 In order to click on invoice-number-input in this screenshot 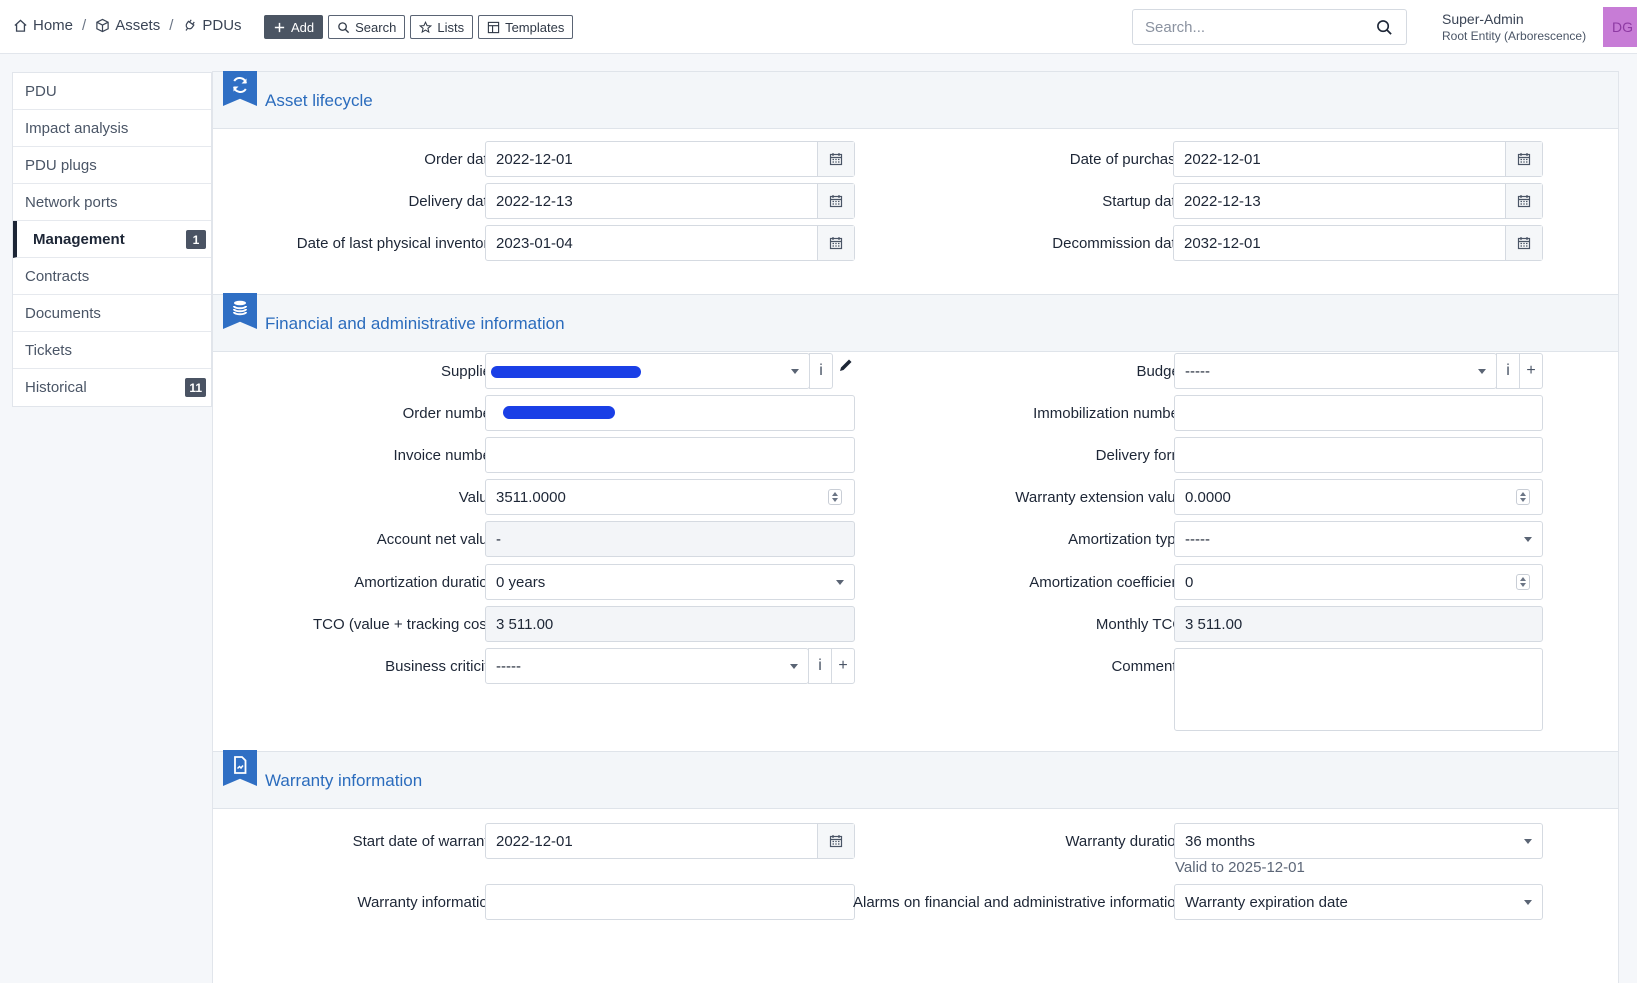, I will do `click(670, 455)`.